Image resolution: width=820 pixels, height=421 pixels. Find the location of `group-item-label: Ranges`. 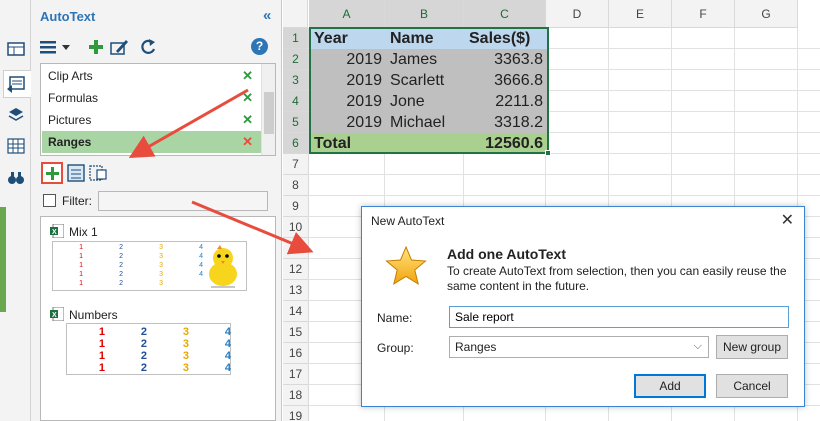

group-item-label: Ranges is located at coordinates (70, 142).